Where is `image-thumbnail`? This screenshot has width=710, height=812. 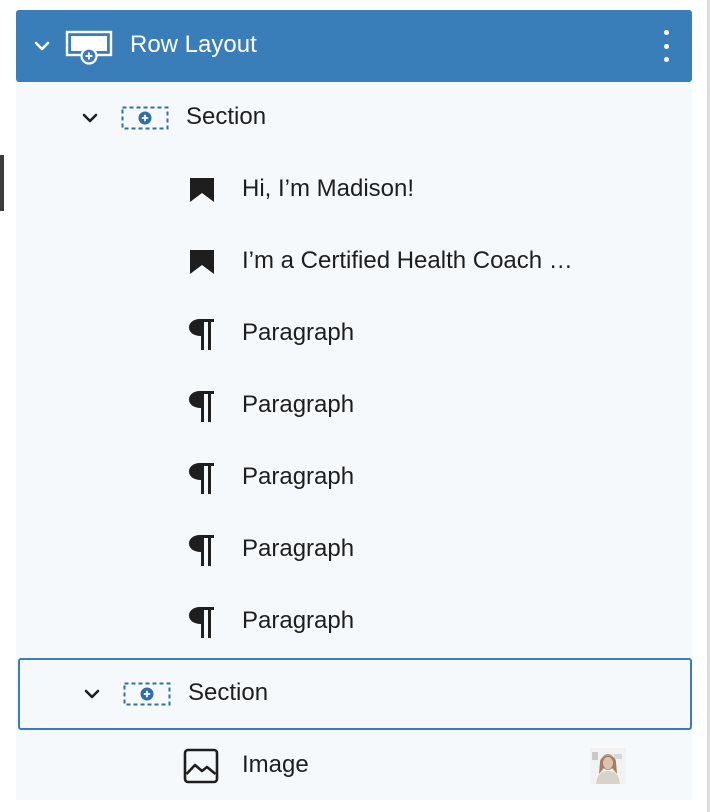 image-thumbnail is located at coordinates (608, 766).